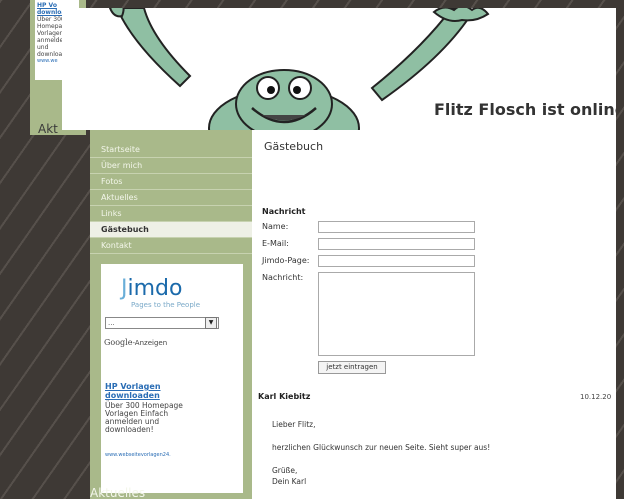 Image resolution: width=624 pixels, height=499 pixels. Describe the element at coordinates (171, 182) in the screenshot. I see `nav-item-fotos: Fotos` at that location.